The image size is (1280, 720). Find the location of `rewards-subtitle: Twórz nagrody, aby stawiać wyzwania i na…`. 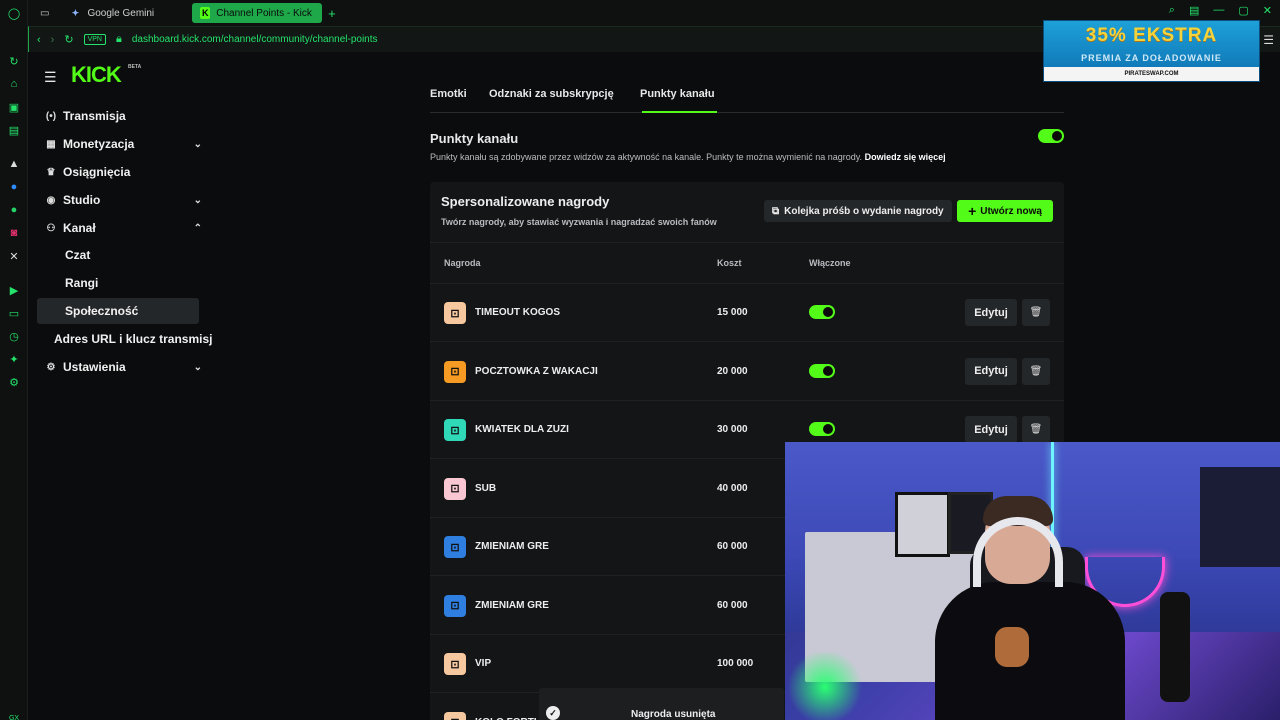

rewards-subtitle: Twórz nagrody, aby stawiać wyzwania i na… is located at coordinates (579, 222).